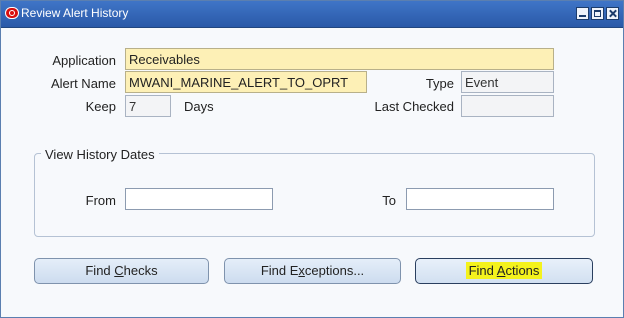 This screenshot has height=318, width=624. Describe the element at coordinates (83, 83) in the screenshot. I see `alert-name-label: Alert Name` at that location.